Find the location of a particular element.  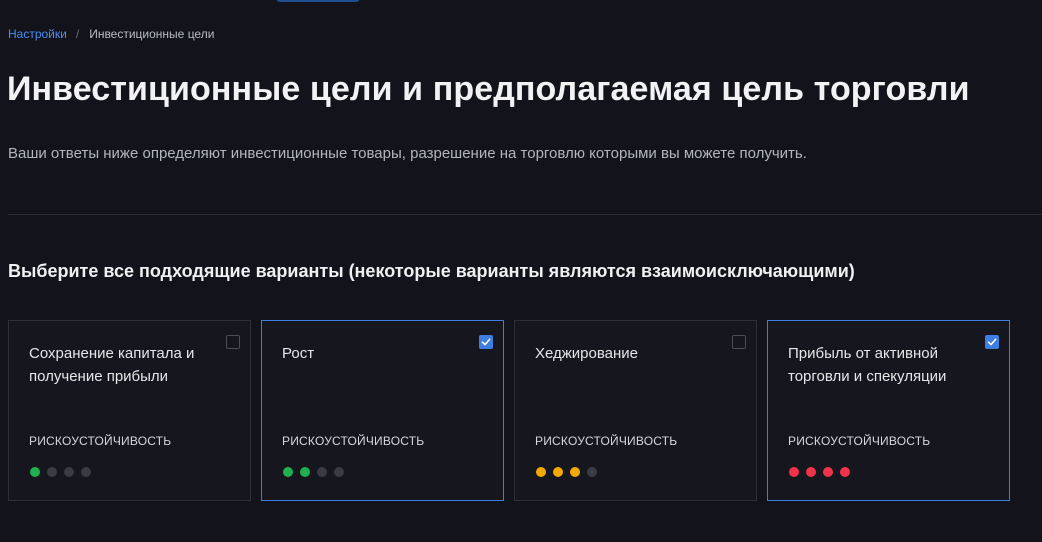

divider is located at coordinates (525, 214).